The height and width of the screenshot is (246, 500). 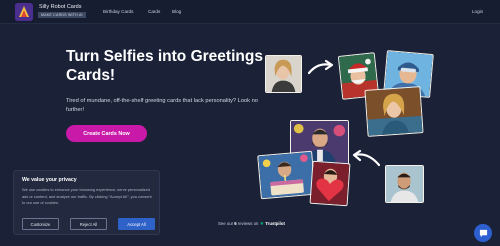 What do you see at coordinates (176, 11) in the screenshot?
I see `nav-link-blog: Blog` at bounding box center [176, 11].